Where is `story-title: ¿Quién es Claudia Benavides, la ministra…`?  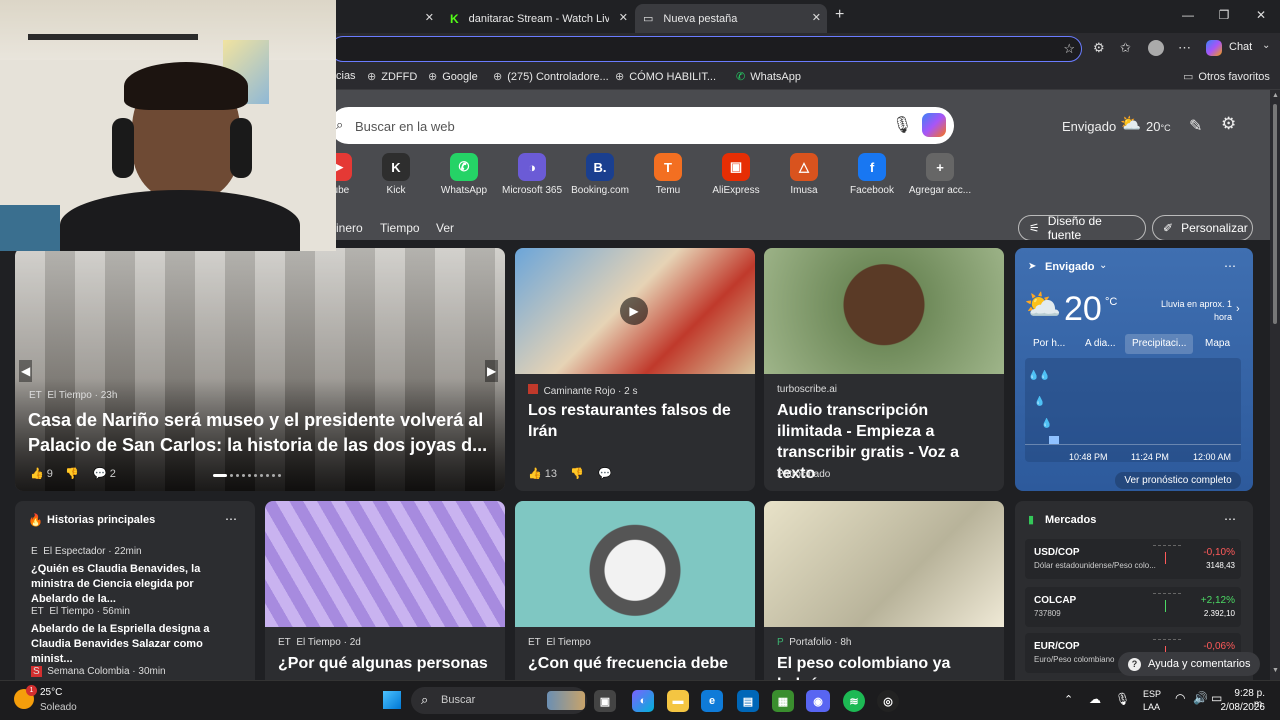
story-title: ¿Quién es Claudia Benavides, la ministra… is located at coordinates (136, 584).